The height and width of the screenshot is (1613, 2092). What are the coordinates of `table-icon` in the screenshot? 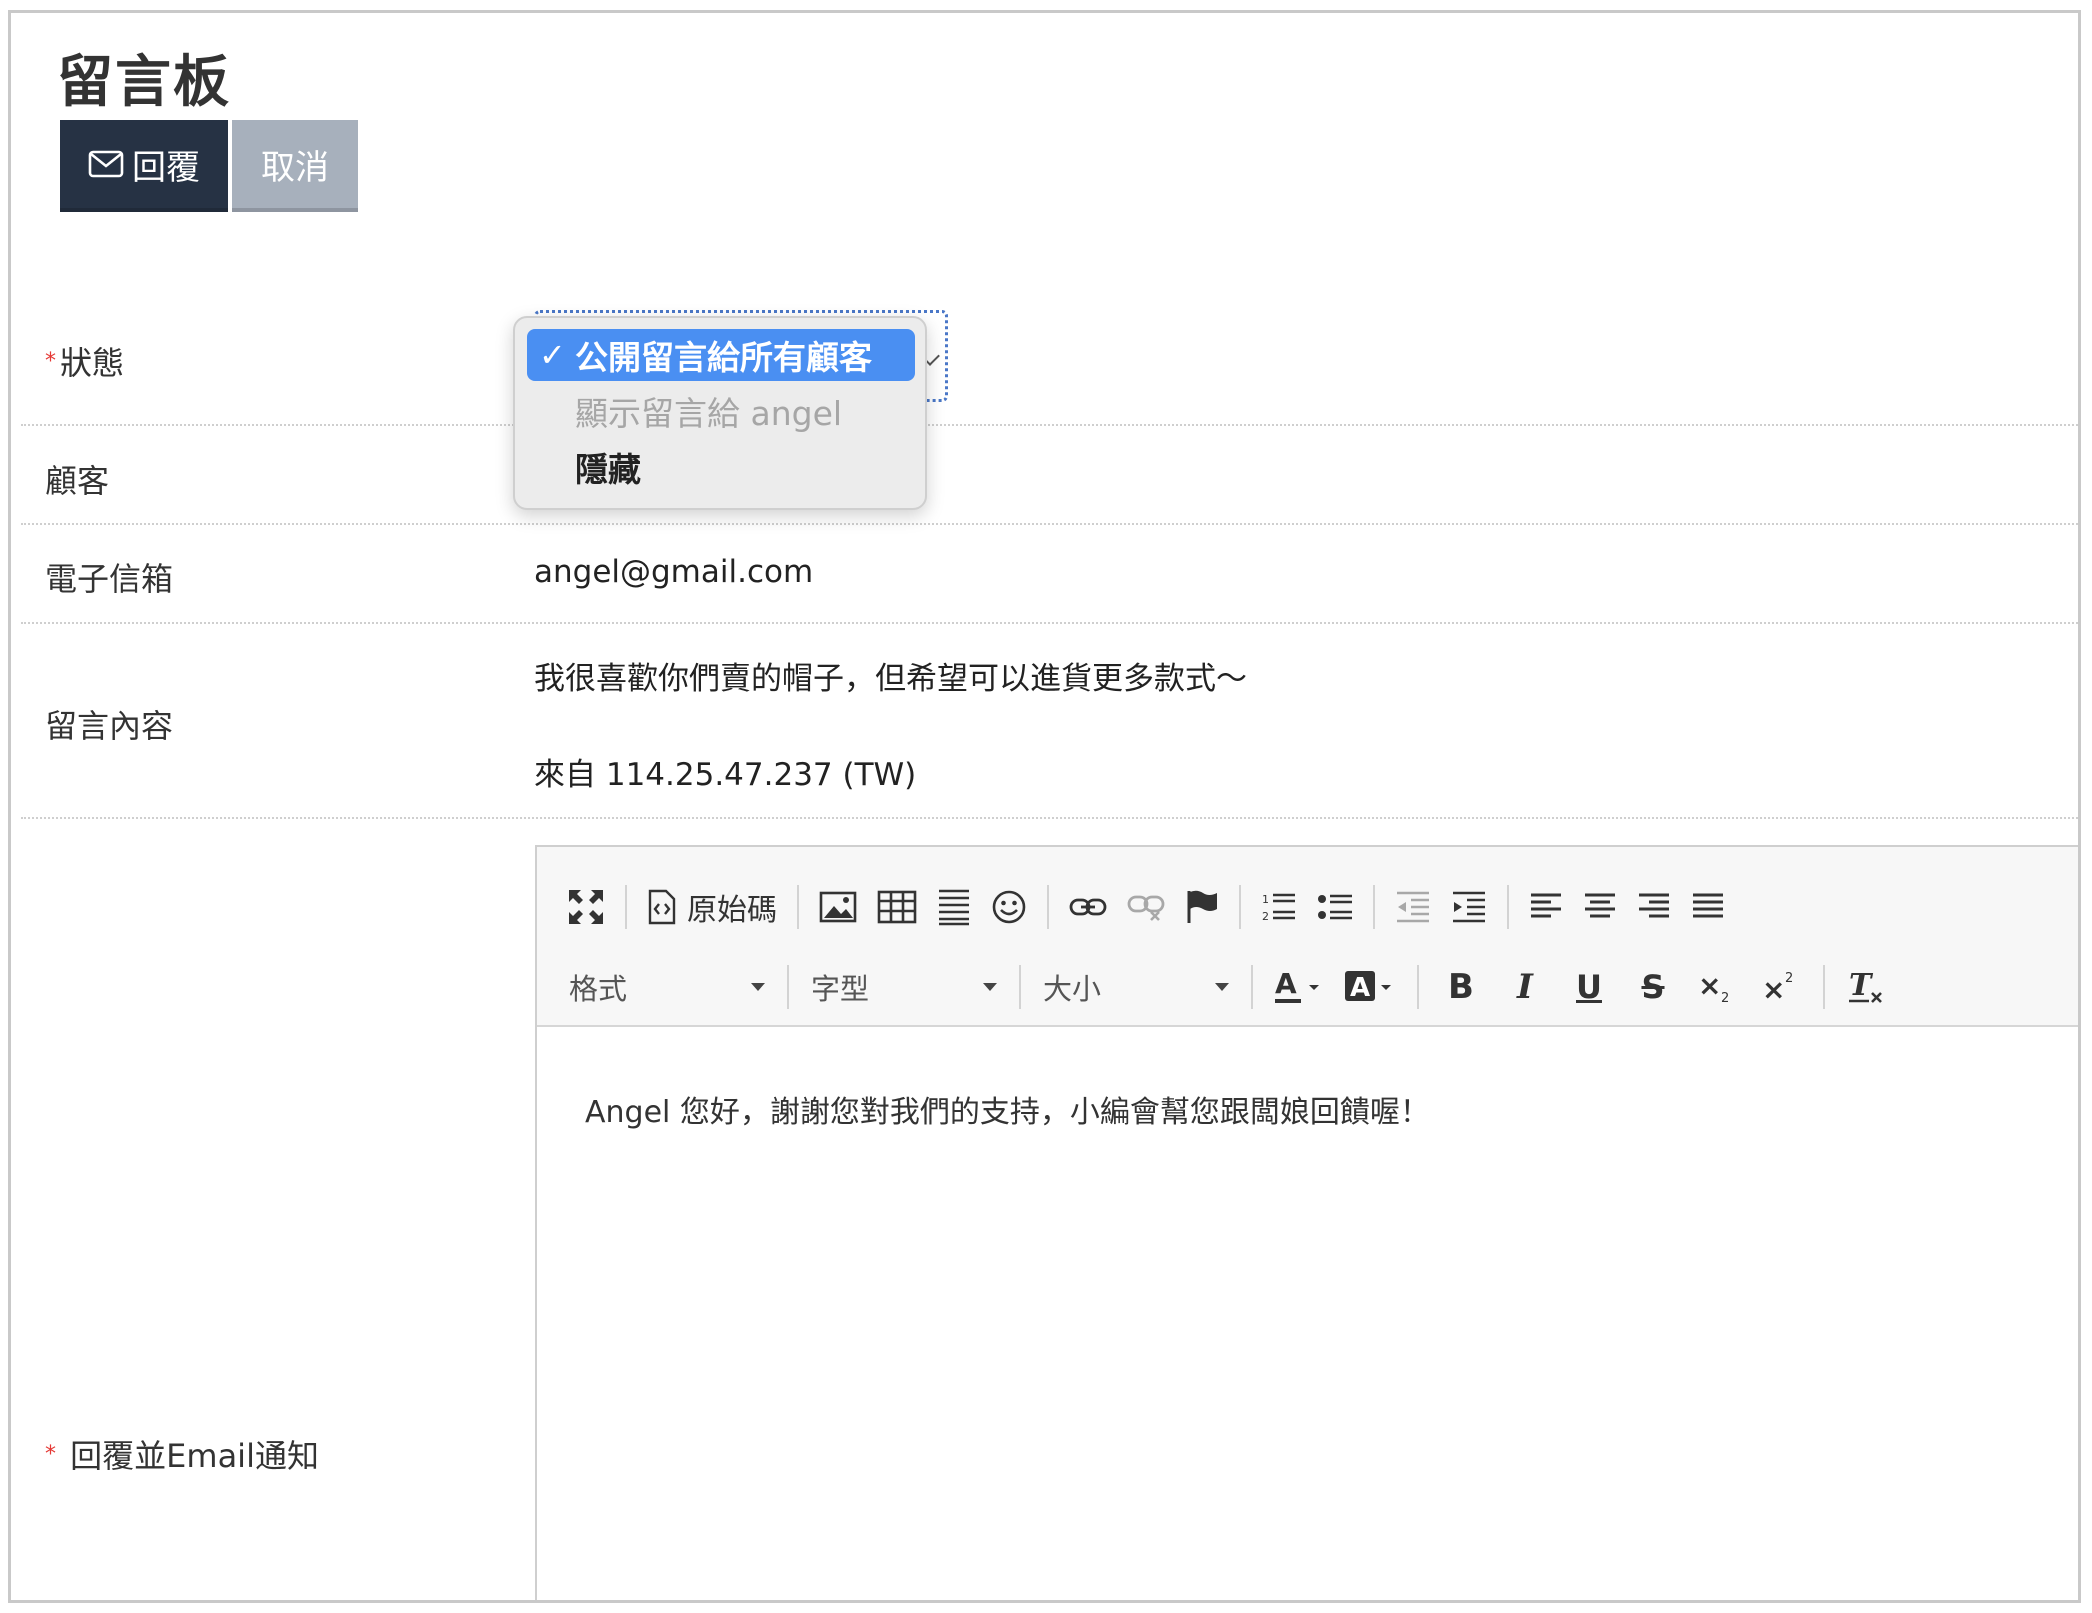 It's located at (897, 907).